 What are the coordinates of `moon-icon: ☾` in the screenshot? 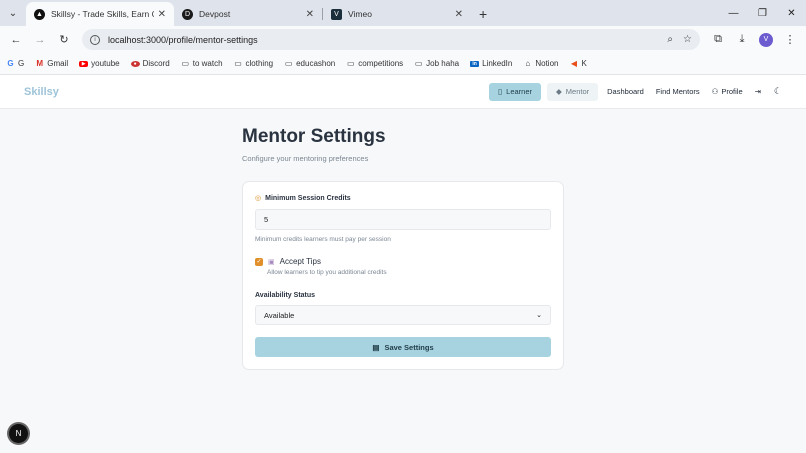 It's located at (778, 91).